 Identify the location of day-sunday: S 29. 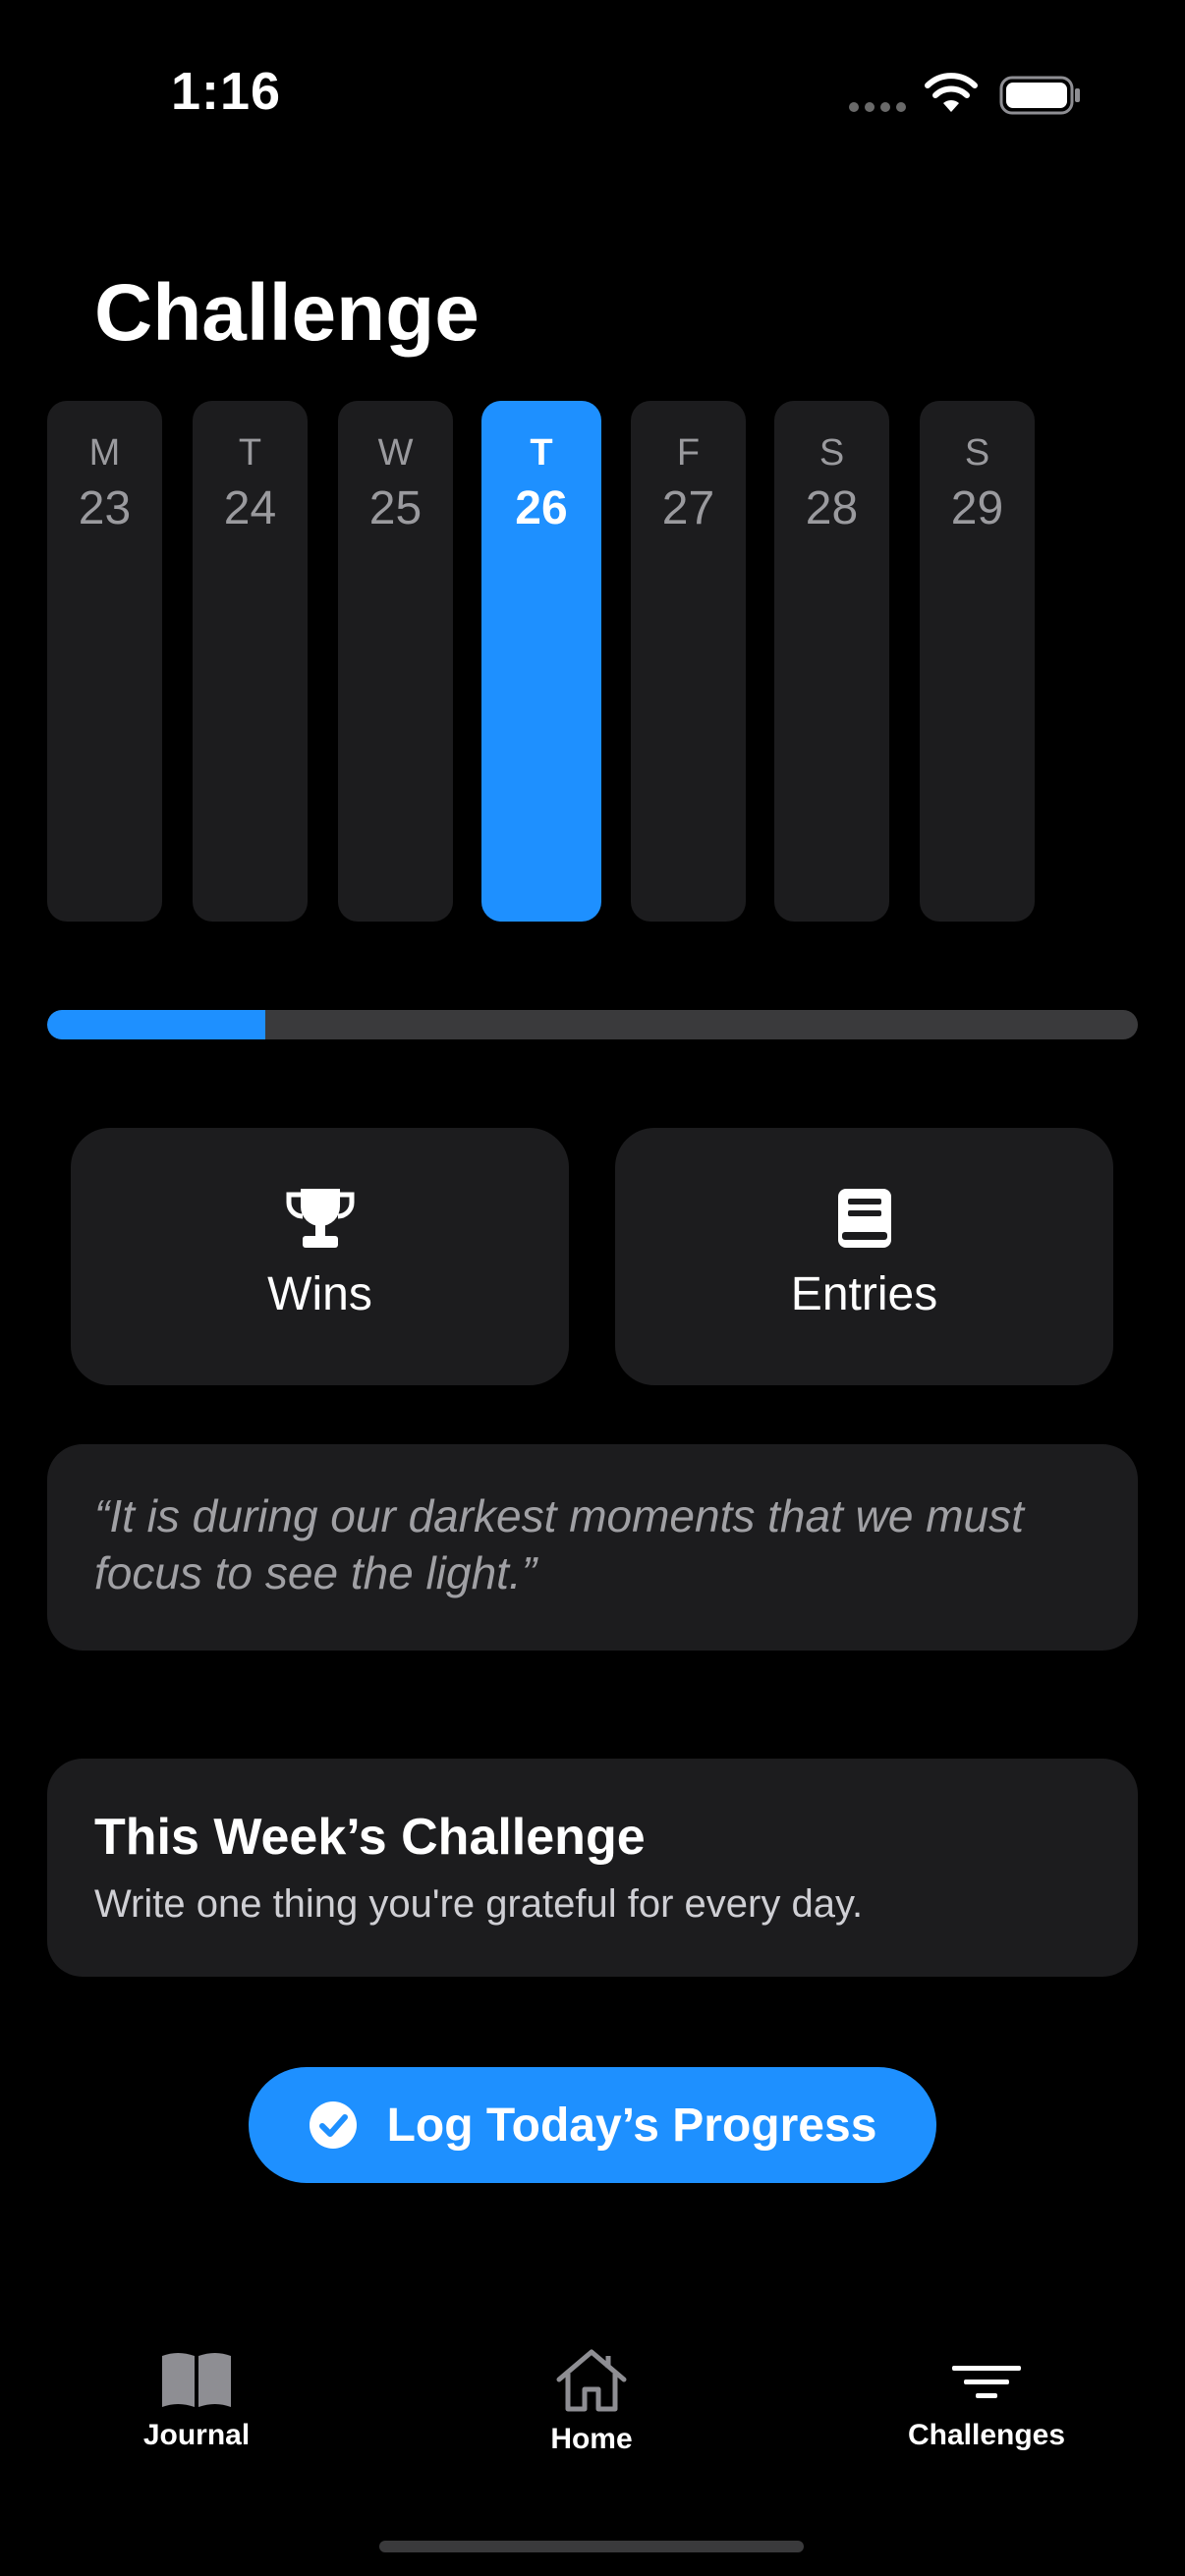
(978, 661).